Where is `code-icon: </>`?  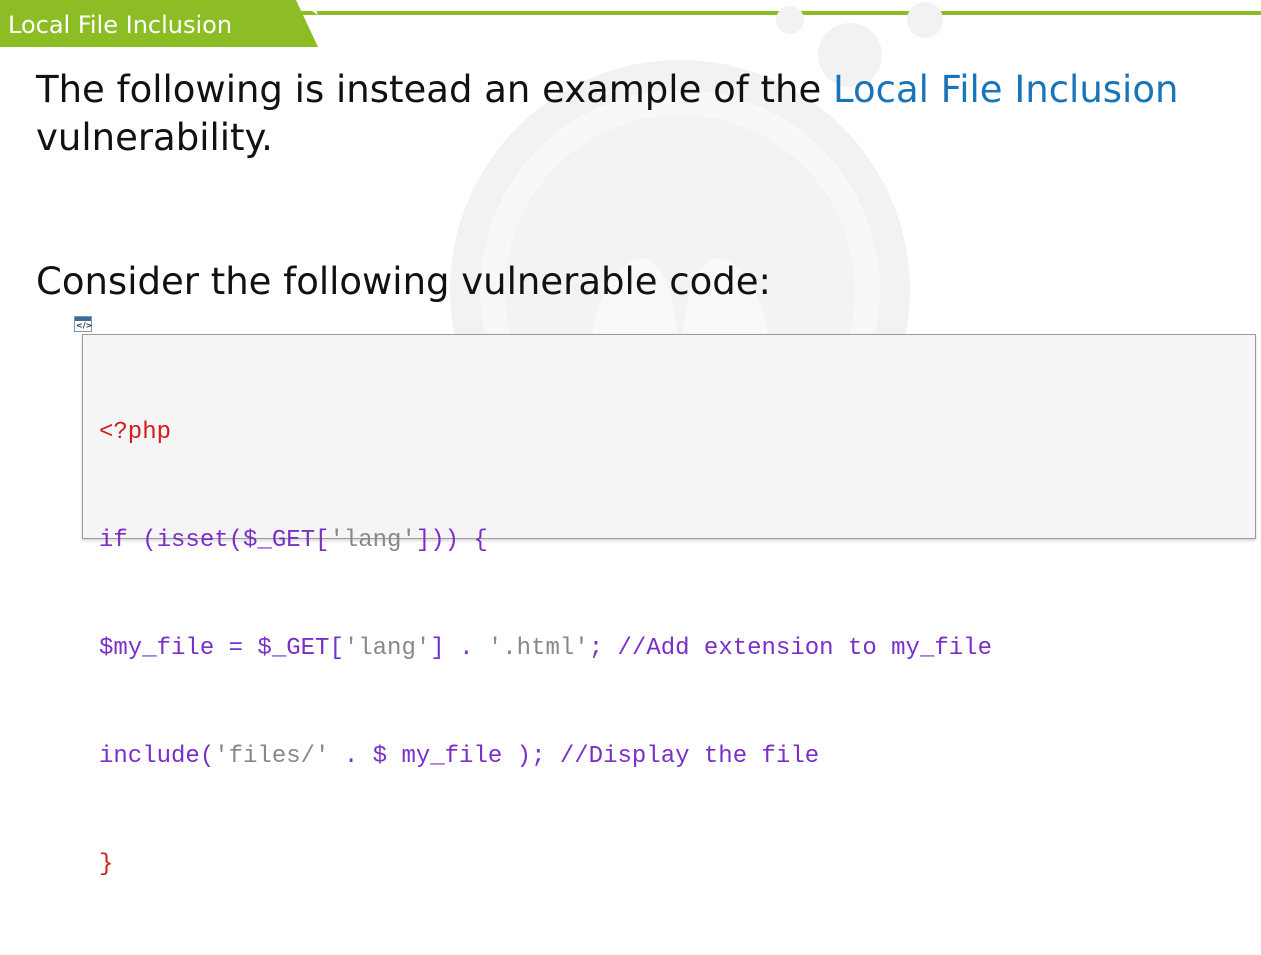
code-icon: </> is located at coordinates (83, 324).